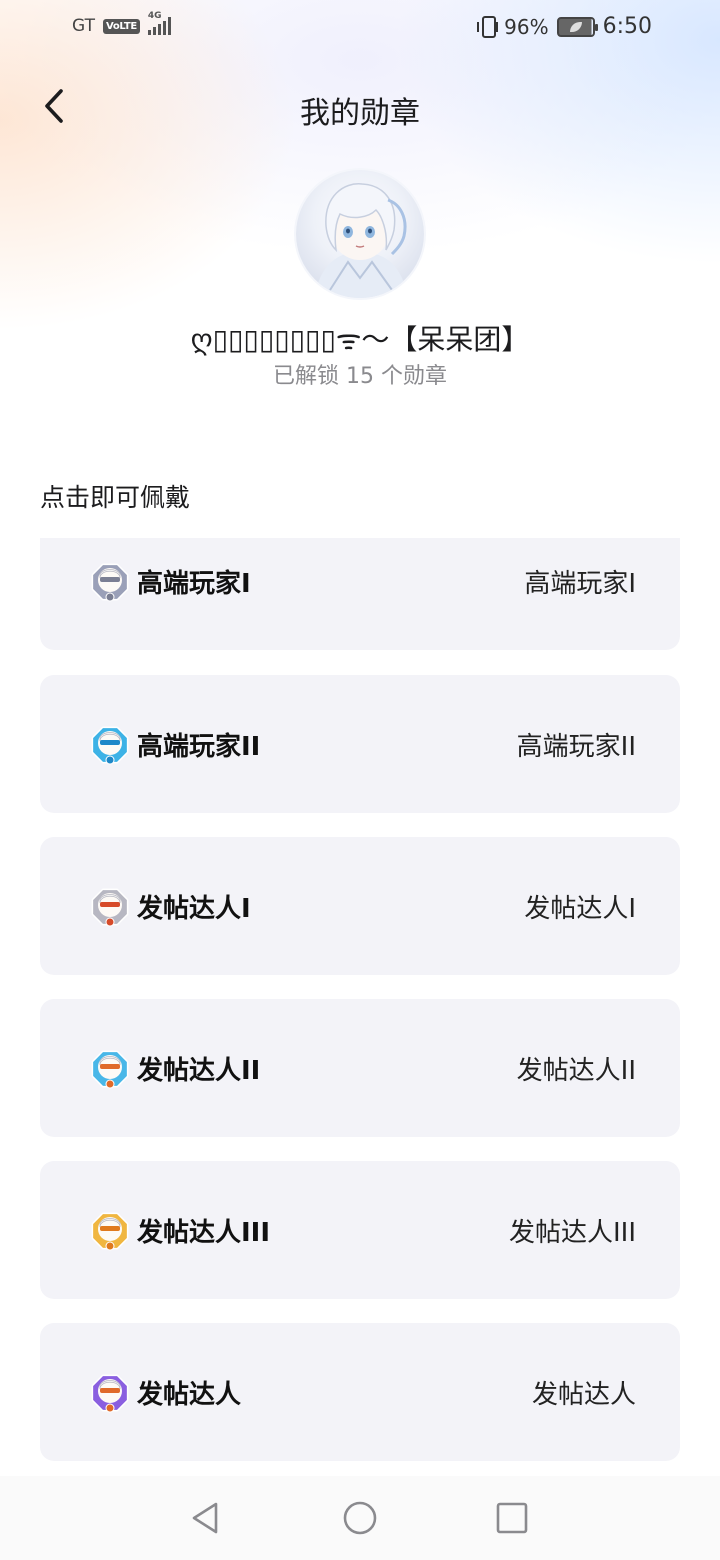 Image resolution: width=720 pixels, height=1560 pixels. I want to click on section-title: 点击即可佩戴, so click(115, 497).